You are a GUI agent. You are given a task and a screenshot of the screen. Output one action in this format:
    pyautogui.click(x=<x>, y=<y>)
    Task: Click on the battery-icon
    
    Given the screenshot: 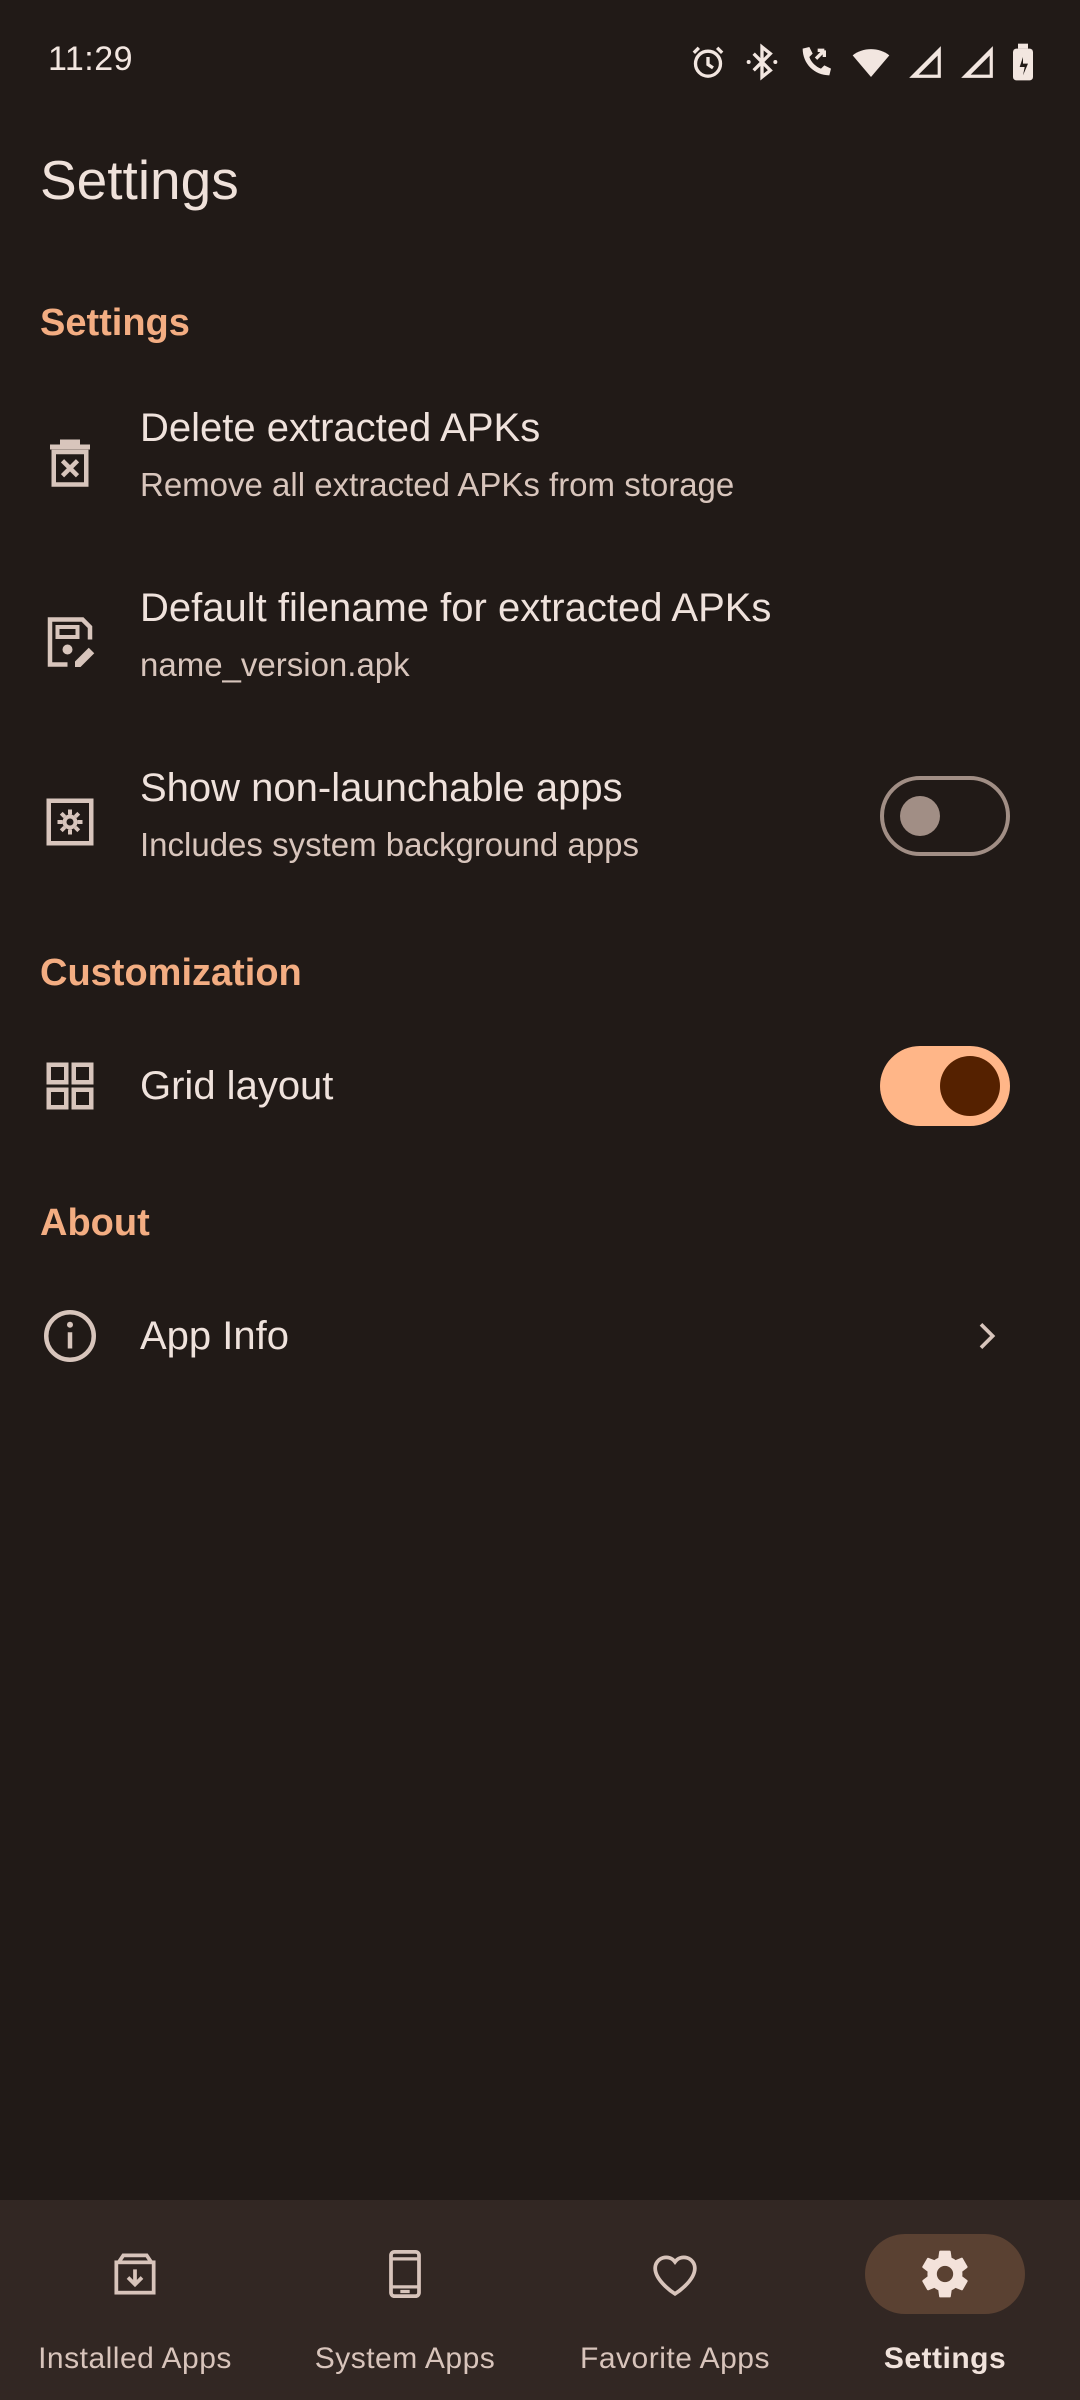 What is the action you would take?
    pyautogui.click(x=1023, y=62)
    